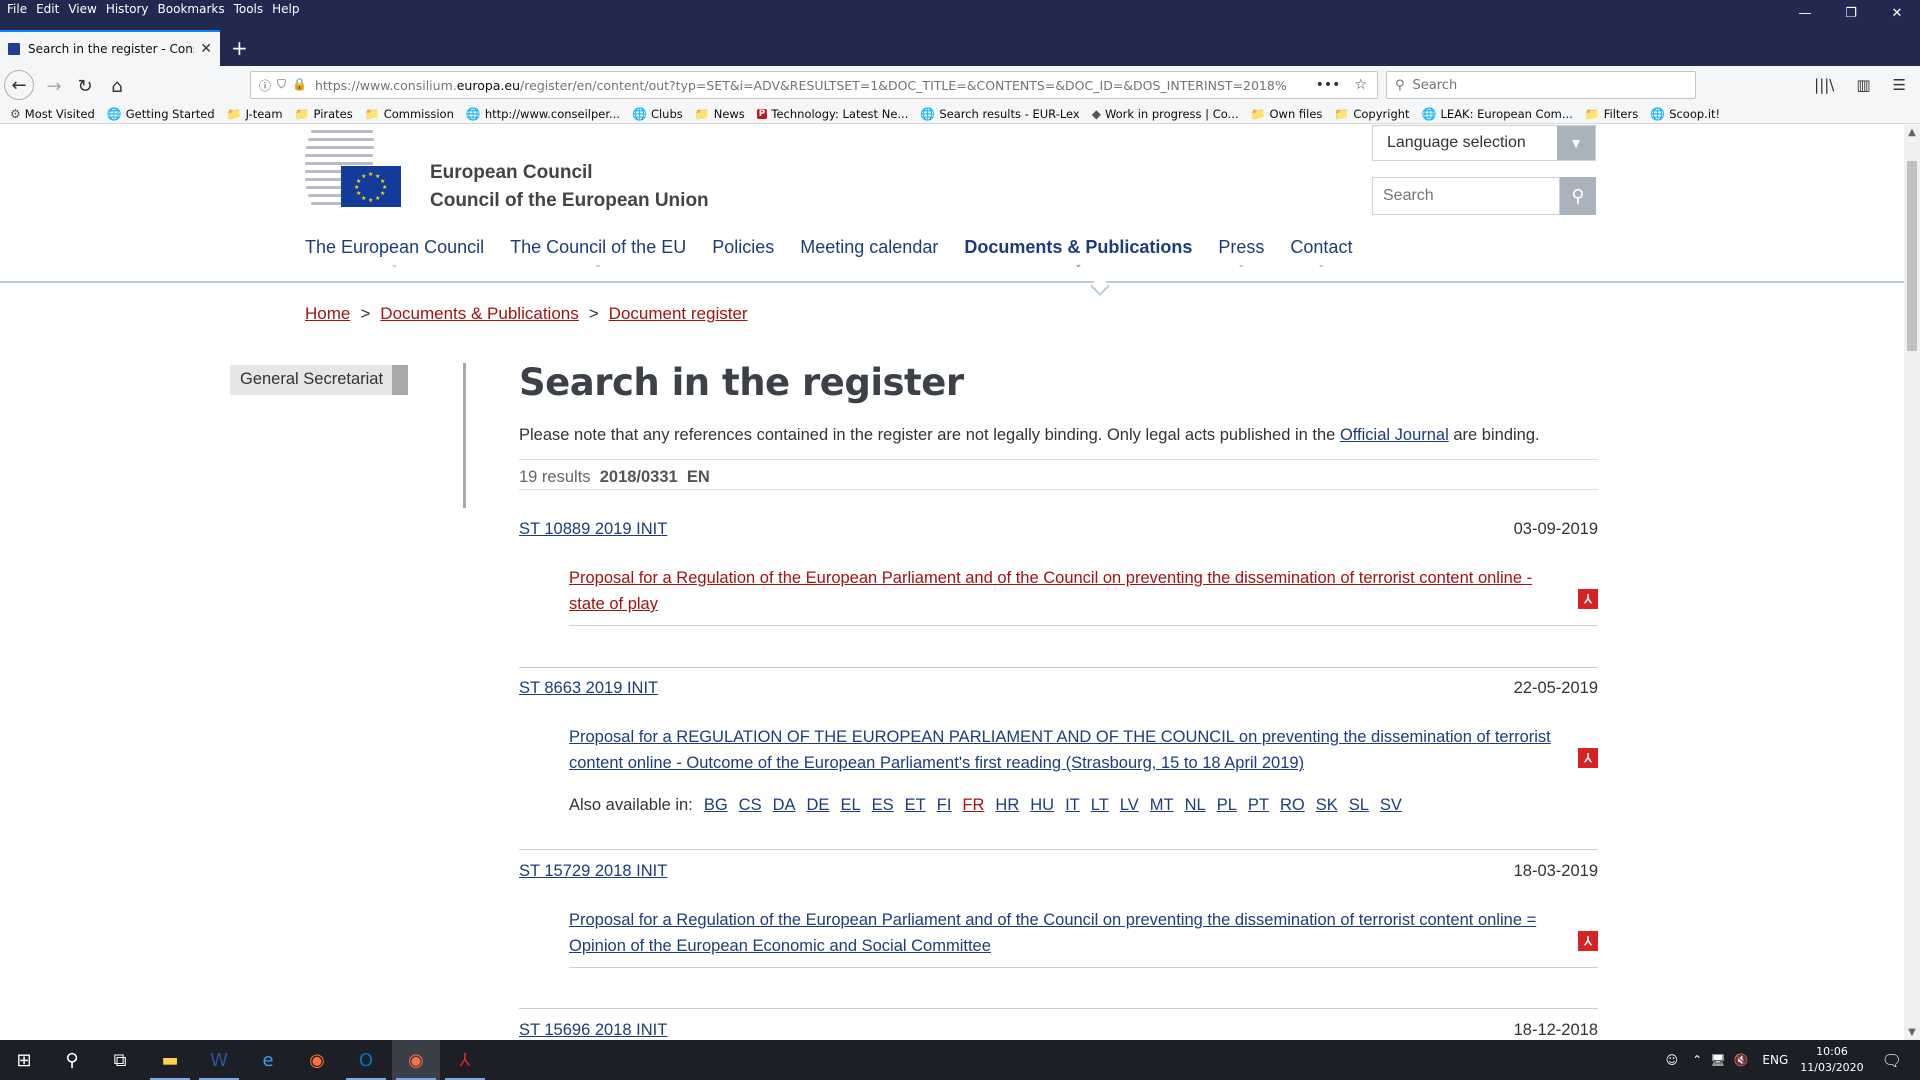  I want to click on main-nav-item: Documents & Publications ⌄, so click(1078, 253).